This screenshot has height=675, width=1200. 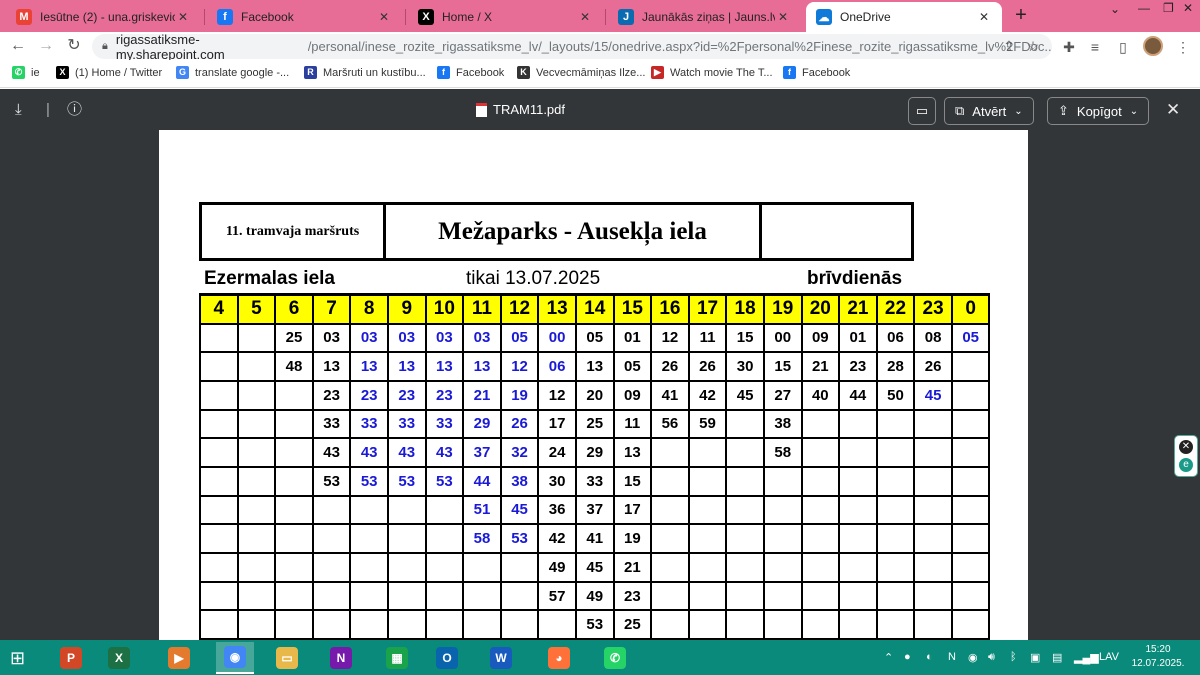 What do you see at coordinates (235, 658) in the screenshot?
I see `chrome-app: ◉` at bounding box center [235, 658].